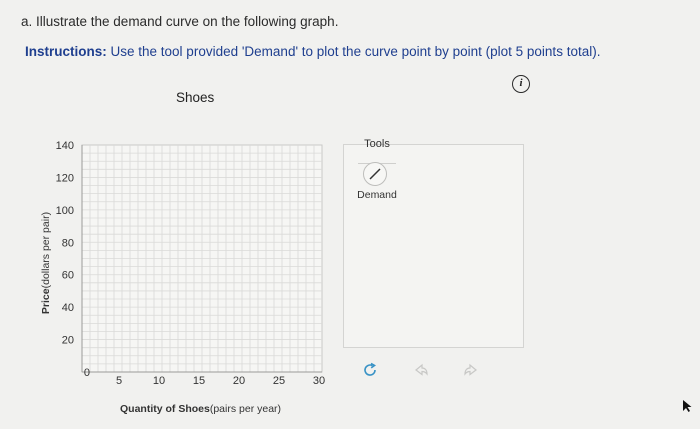  What do you see at coordinates (68, 243) in the screenshot?
I see `y-tick-label: 80` at bounding box center [68, 243].